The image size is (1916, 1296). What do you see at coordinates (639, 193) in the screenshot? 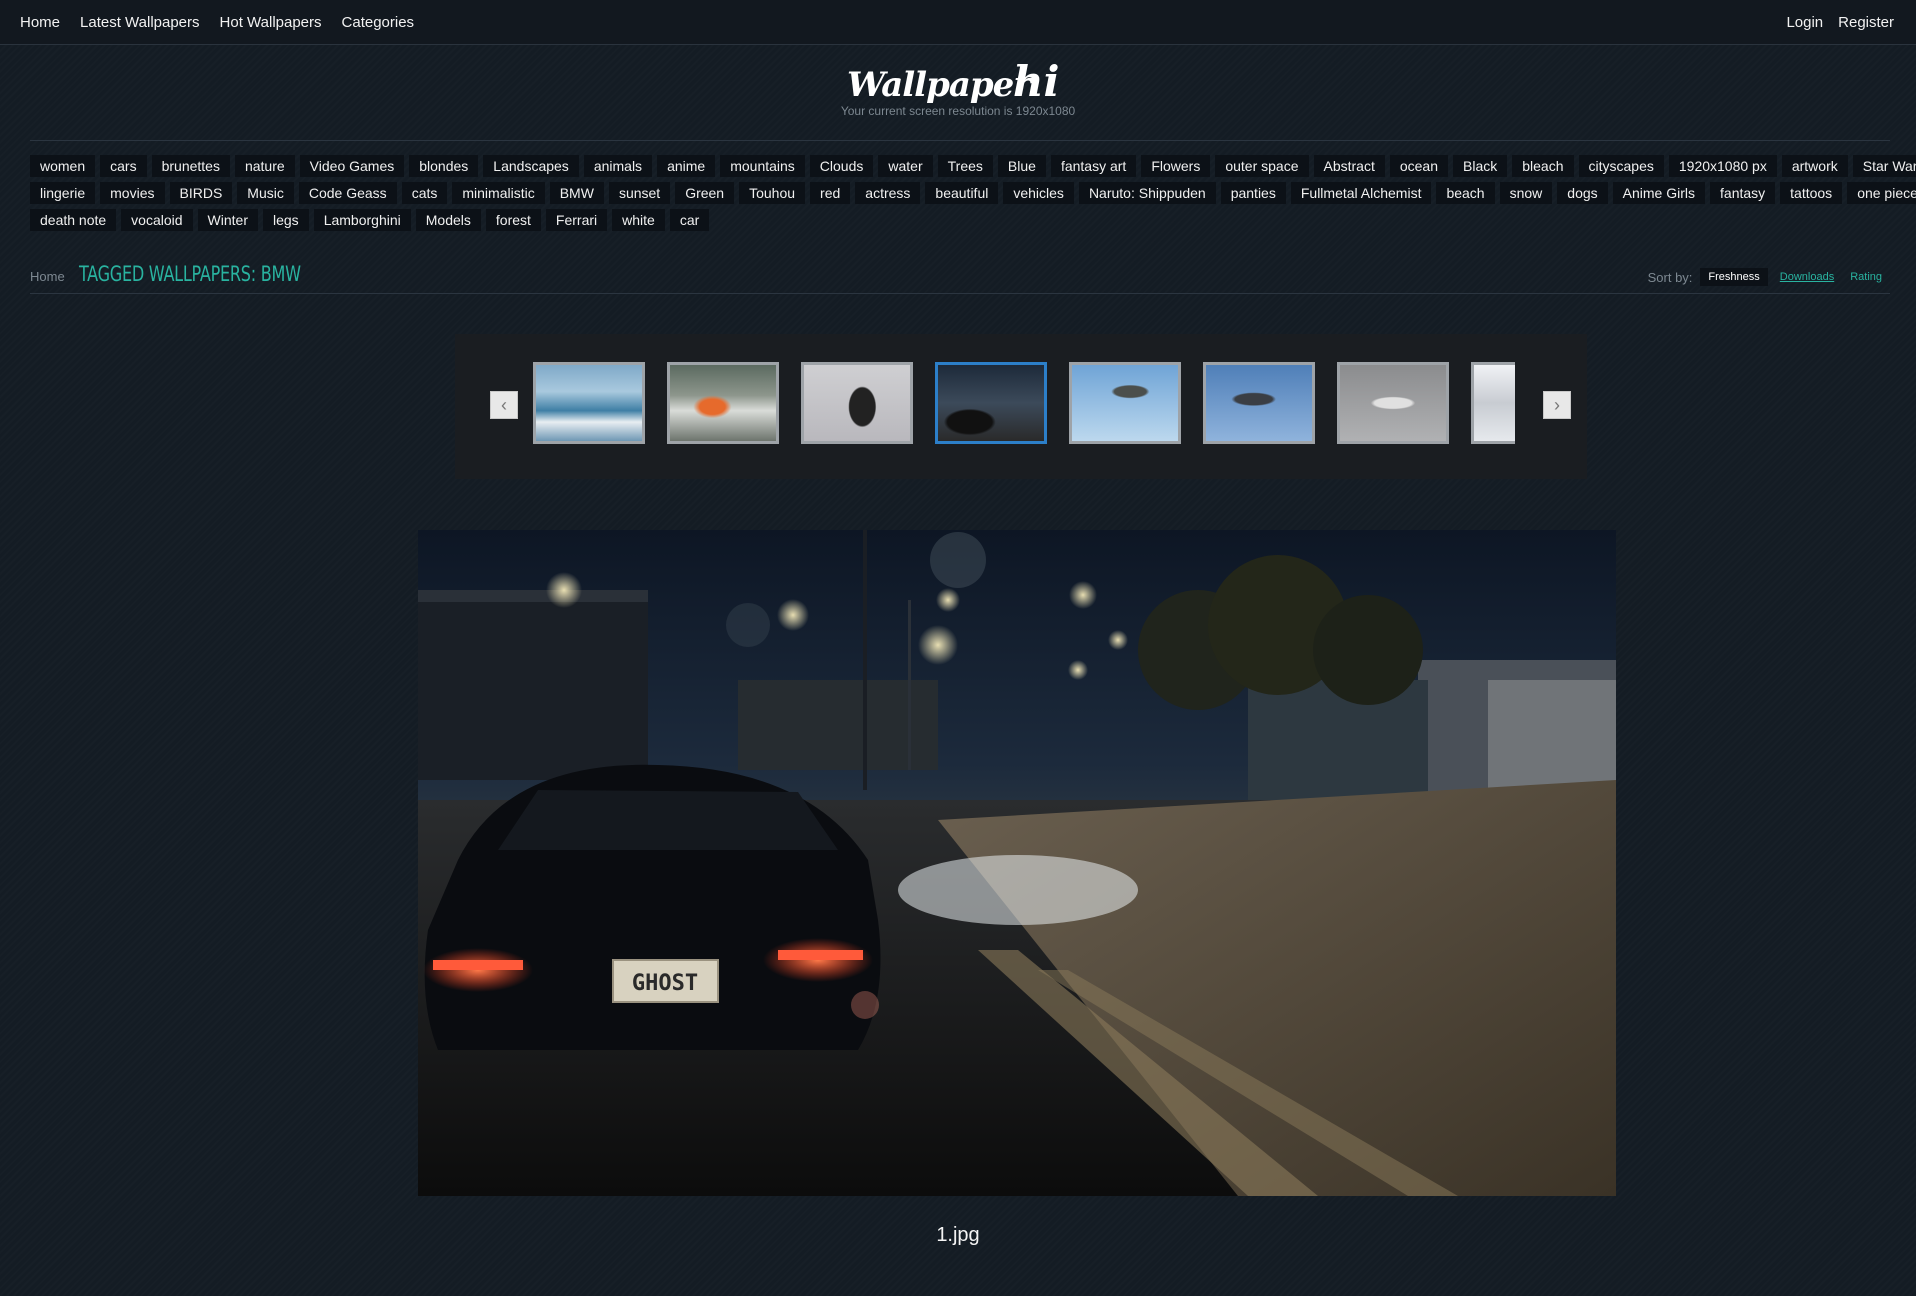
I see `tag-link: sunset` at bounding box center [639, 193].